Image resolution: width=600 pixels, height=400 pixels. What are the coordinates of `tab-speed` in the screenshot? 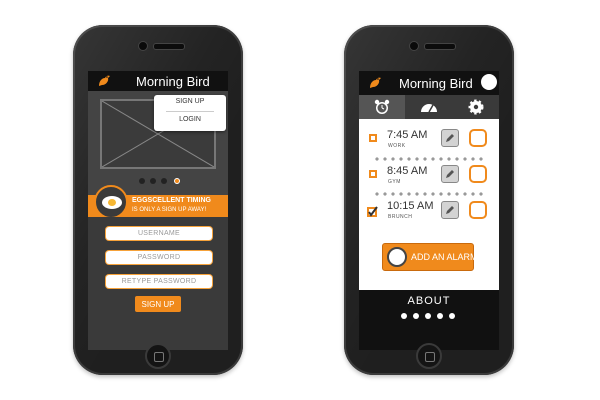 It's located at (429, 107).